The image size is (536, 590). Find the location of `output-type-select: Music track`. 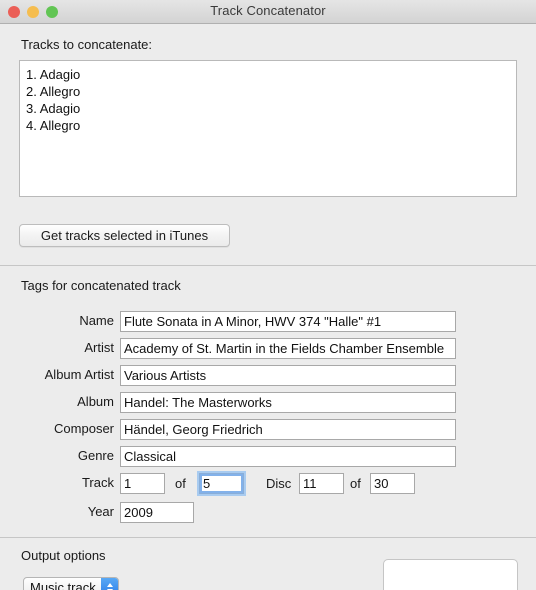

output-type-select: Music track is located at coordinates (71, 583).